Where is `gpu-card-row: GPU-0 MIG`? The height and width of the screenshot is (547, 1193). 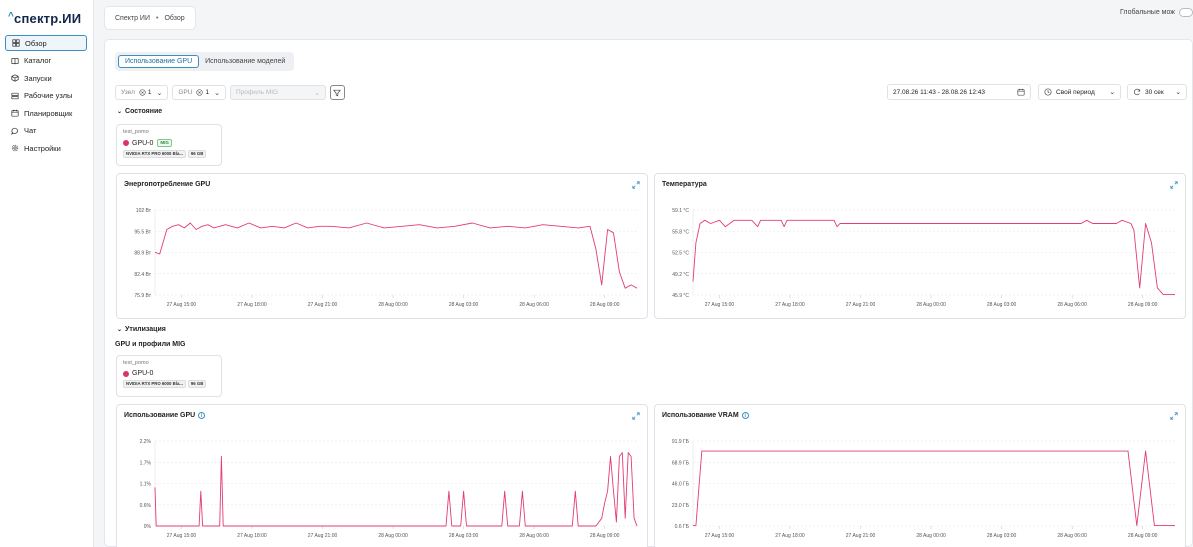 gpu-card-row: GPU-0 MIG is located at coordinates (169, 143).